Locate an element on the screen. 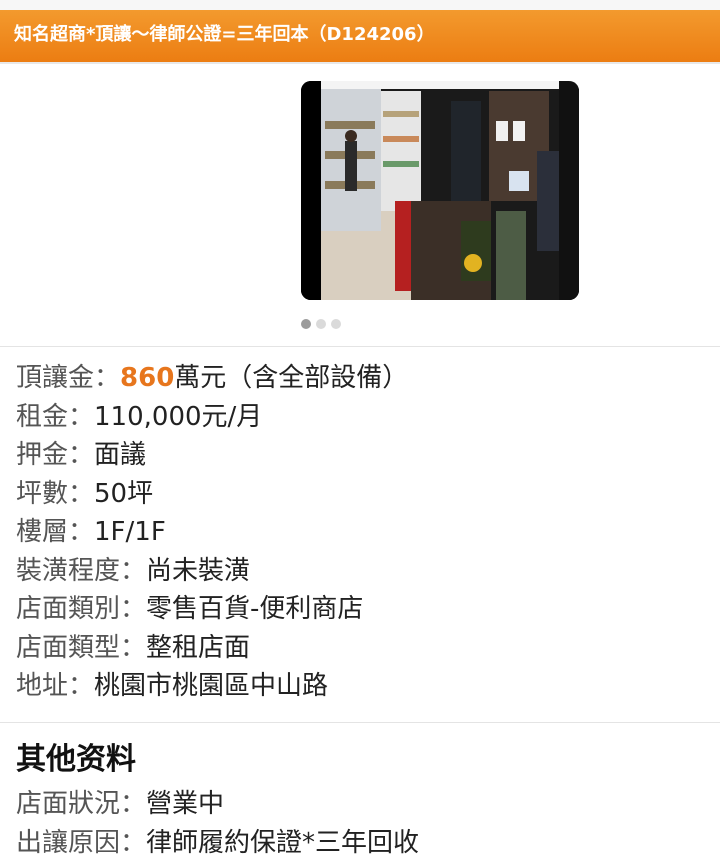 The height and width of the screenshot is (862, 720). reason-label: 出讓原因： is located at coordinates (81, 843).